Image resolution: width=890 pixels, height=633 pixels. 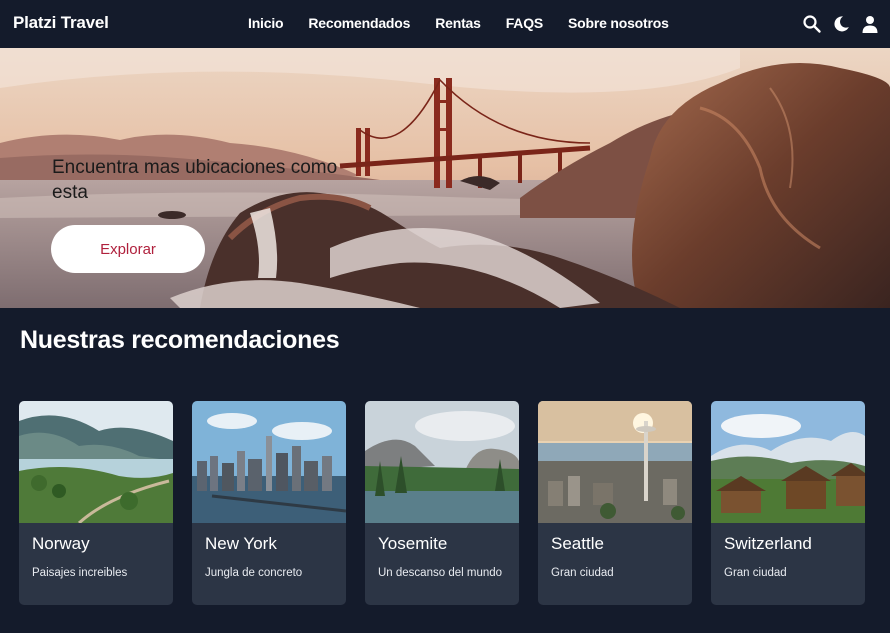 I want to click on card-title: Norway, so click(x=61, y=543).